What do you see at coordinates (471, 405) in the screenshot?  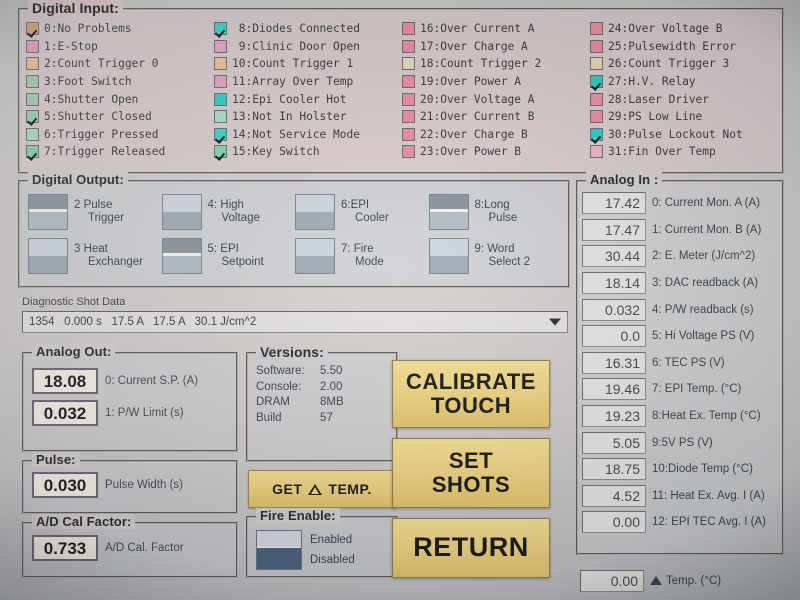 I see `calibrate-touch-line2: TOUCH` at bounding box center [471, 405].